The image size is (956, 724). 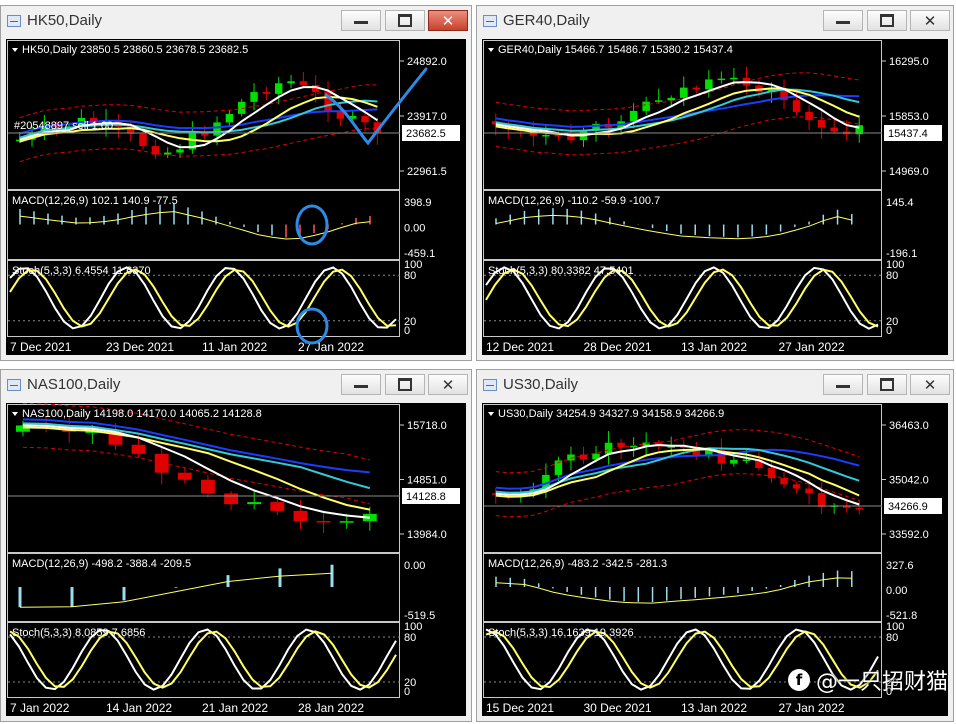 I want to click on date-axis-label: 11 Jan 2022, so click(x=234, y=347).